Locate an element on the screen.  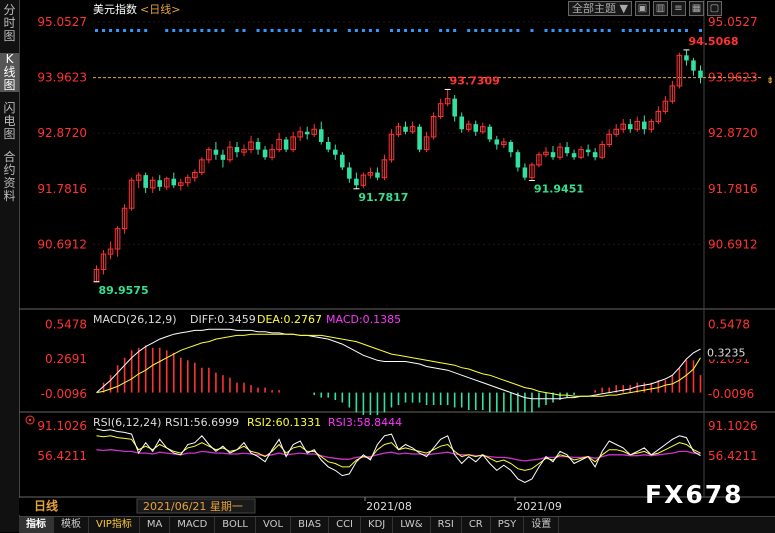
indicator-tab-2: VIP指标 is located at coordinates (114, 525).